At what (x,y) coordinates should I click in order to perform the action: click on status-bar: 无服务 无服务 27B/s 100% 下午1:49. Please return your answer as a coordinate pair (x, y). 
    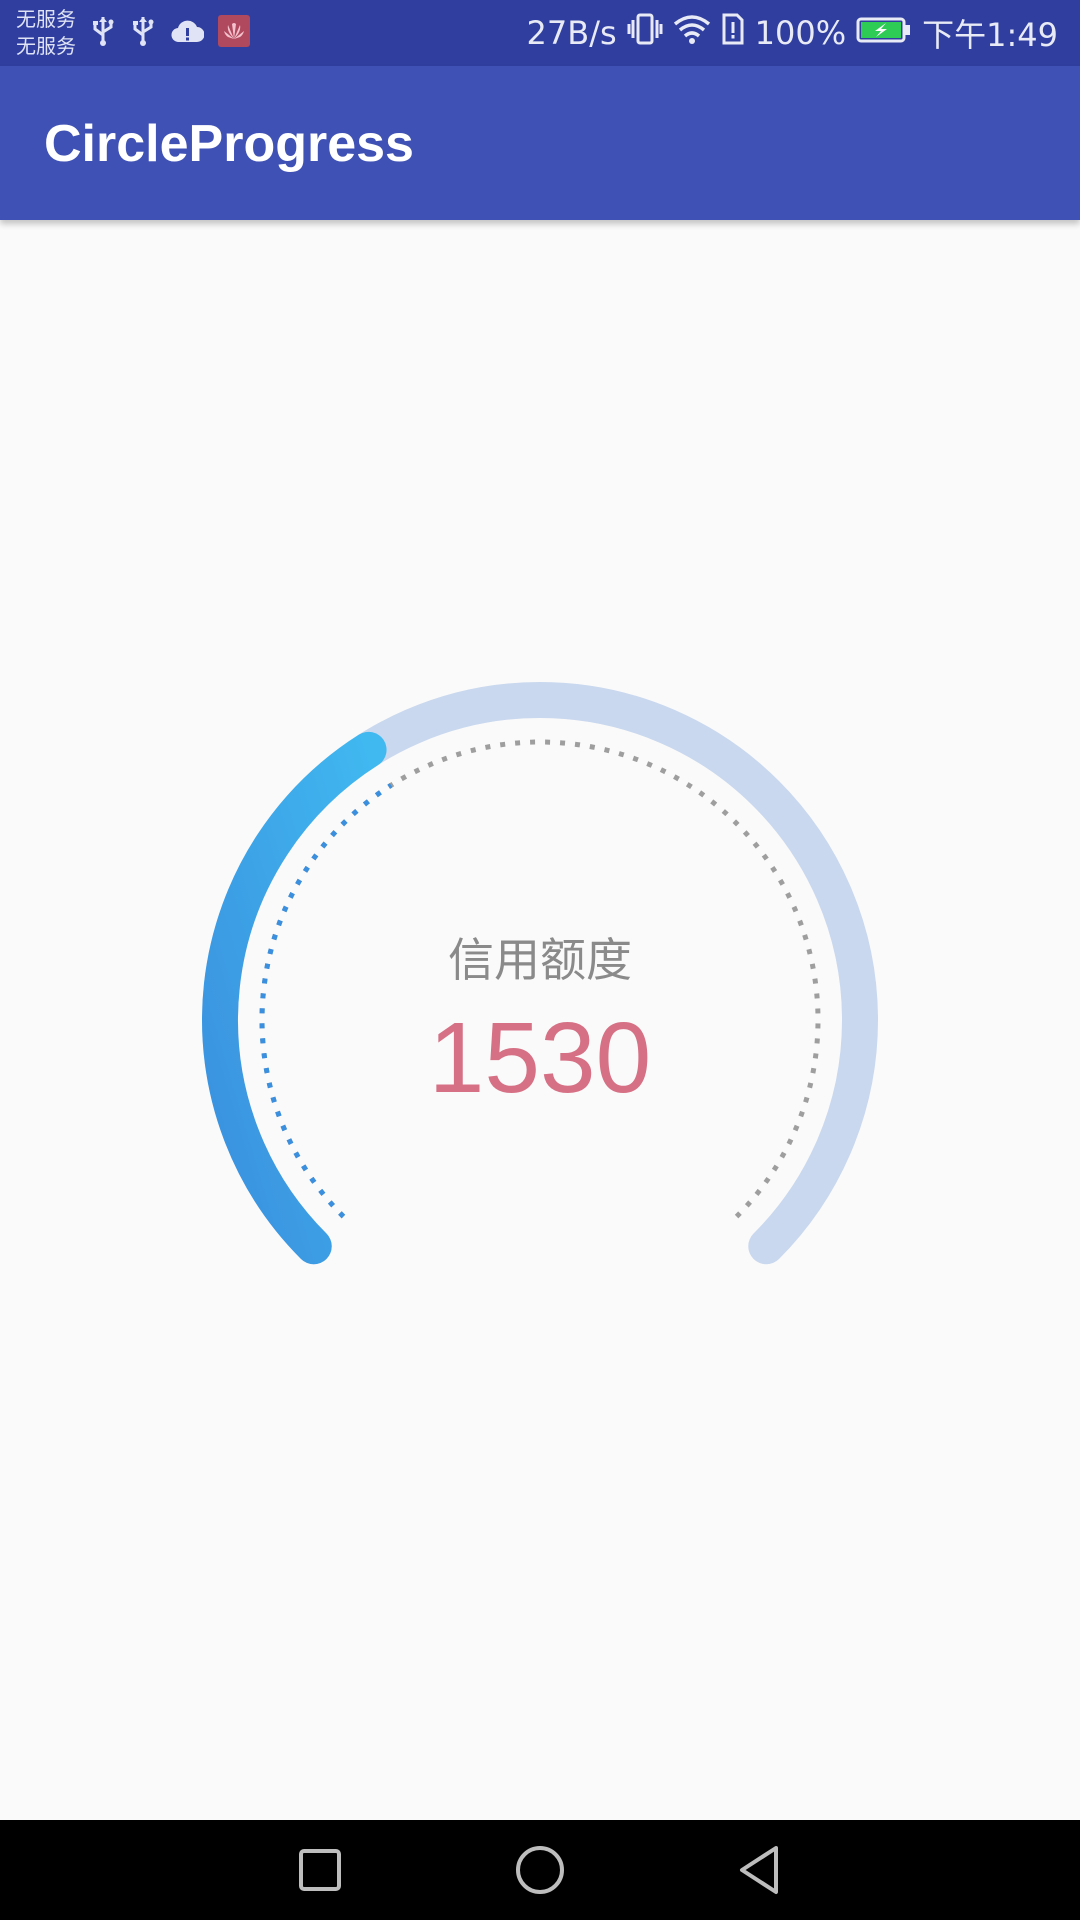
    Looking at the image, I should click on (540, 33).